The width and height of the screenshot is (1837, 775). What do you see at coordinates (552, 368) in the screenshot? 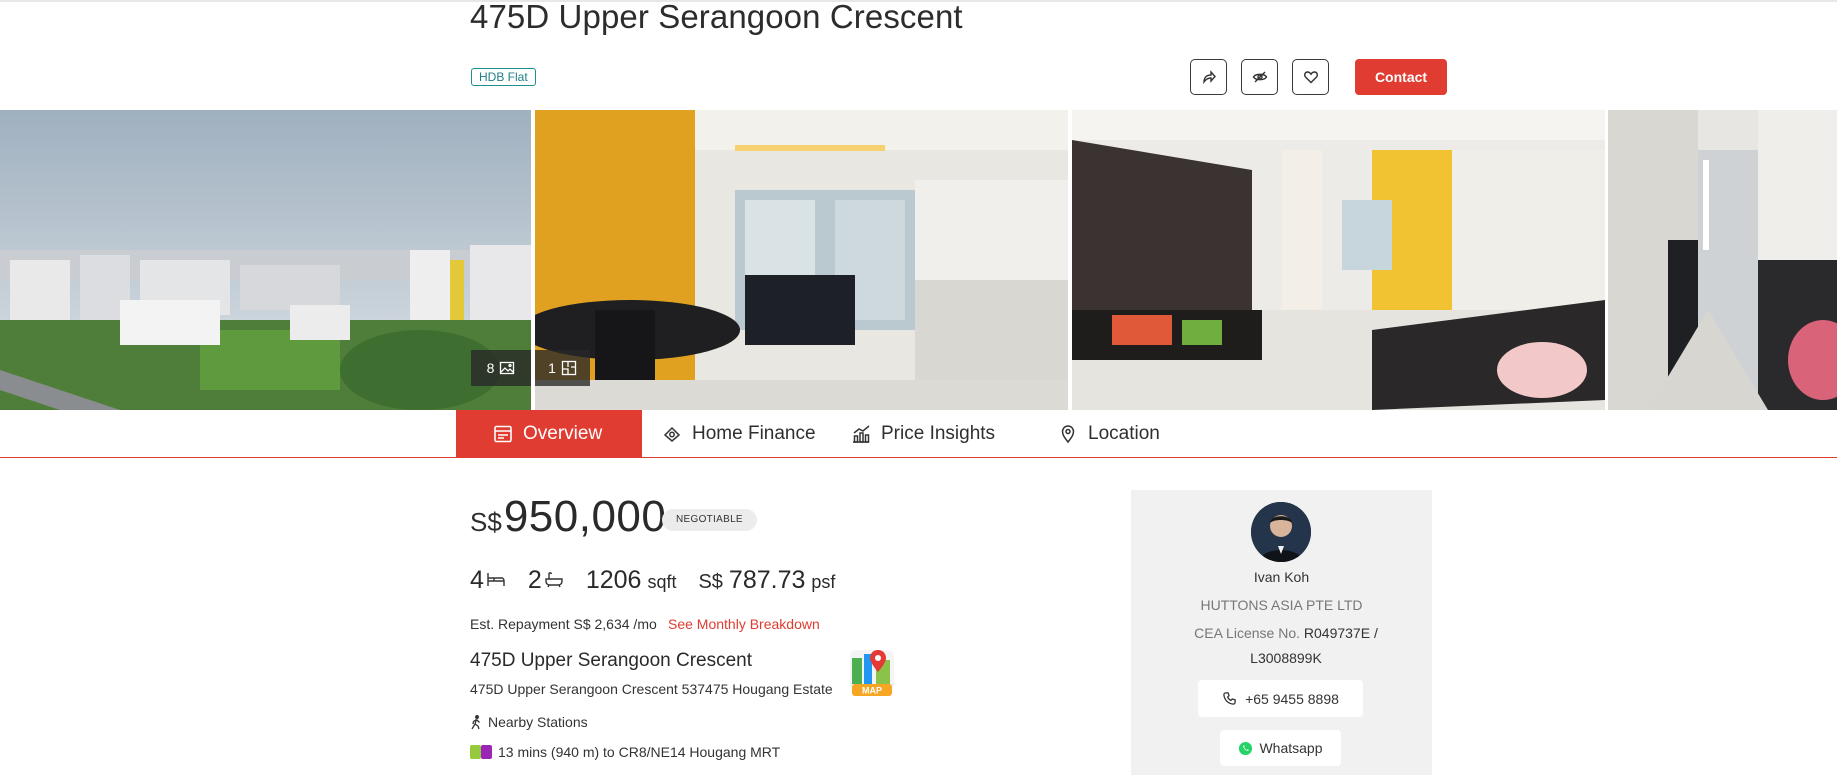
I see `floorplan-count: 1` at bounding box center [552, 368].